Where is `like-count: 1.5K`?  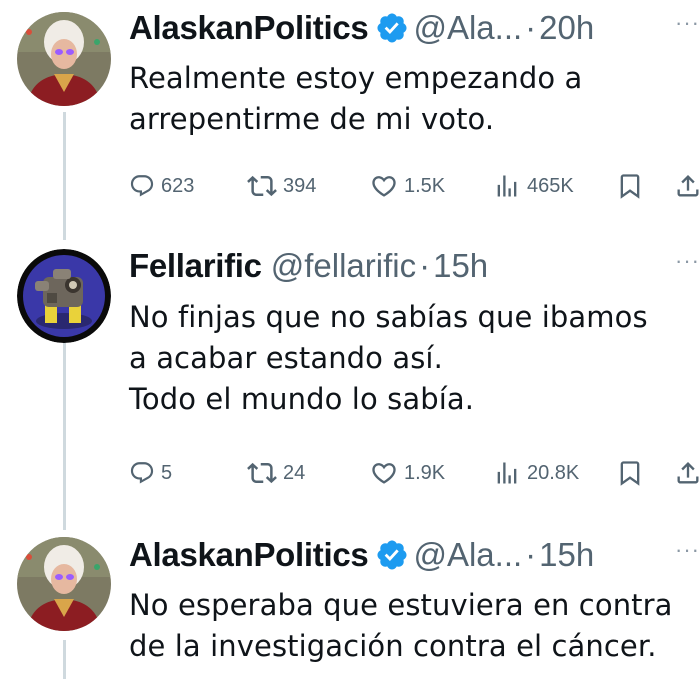
like-count: 1.5K is located at coordinates (425, 185).